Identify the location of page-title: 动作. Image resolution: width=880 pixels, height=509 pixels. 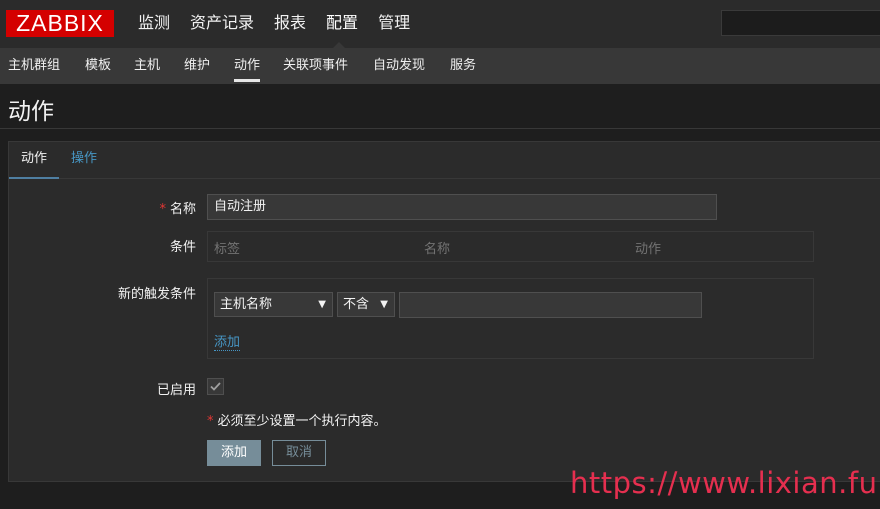
(31, 112).